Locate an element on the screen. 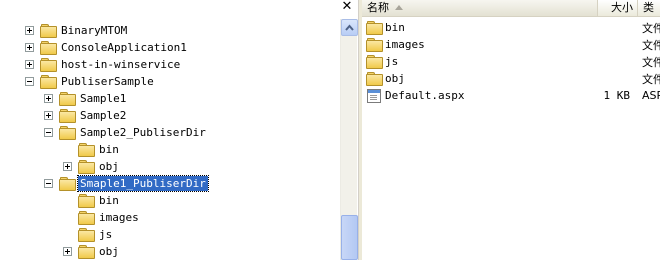 This screenshot has width=660, height=260. column-header-type: 类 is located at coordinates (649, 8).